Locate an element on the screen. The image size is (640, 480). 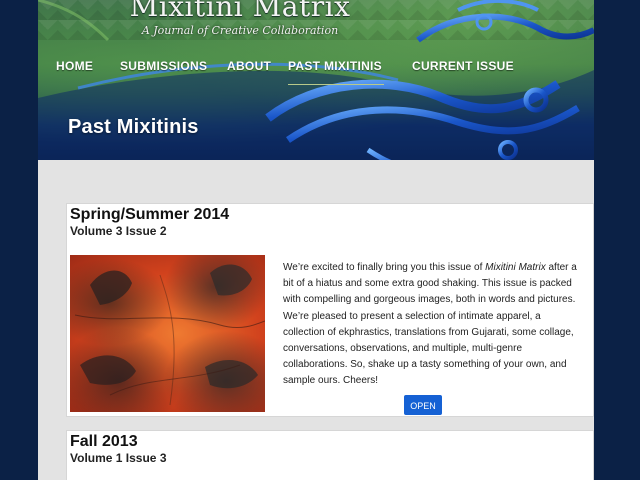
nav-submissions: SUBMISSIONS is located at coordinates (163, 70).